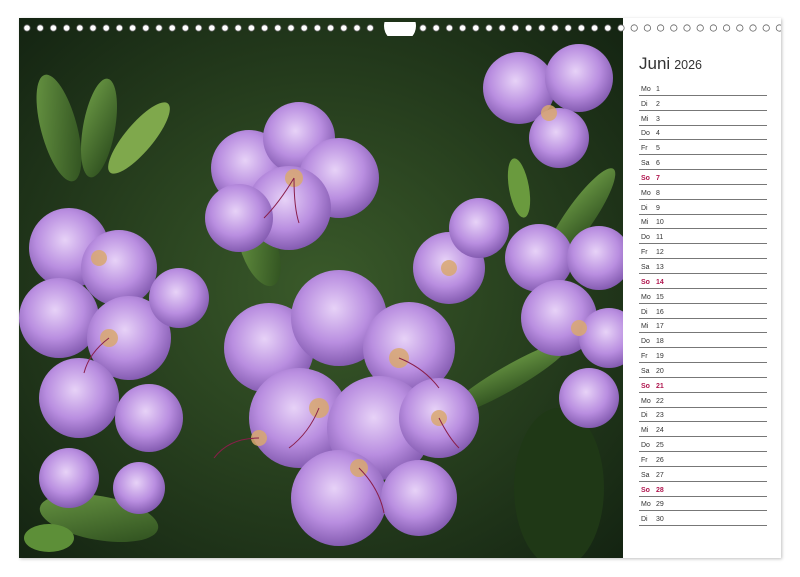  Describe the element at coordinates (703, 474) in the screenshot. I see `day-row: Sa 27` at that location.